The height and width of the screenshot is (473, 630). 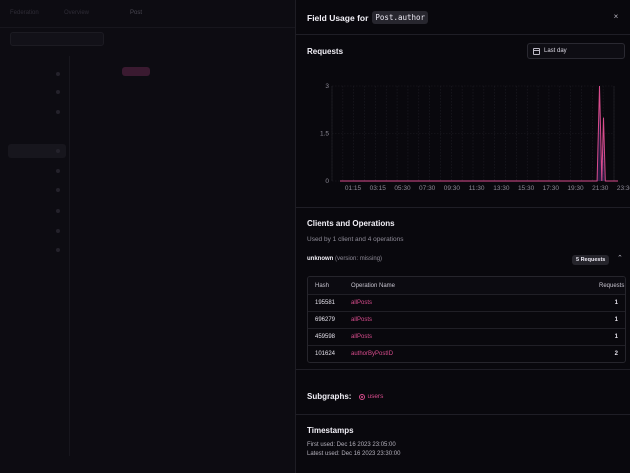 What do you see at coordinates (327, 181) in the screenshot?
I see `y-tick-label: 0` at bounding box center [327, 181].